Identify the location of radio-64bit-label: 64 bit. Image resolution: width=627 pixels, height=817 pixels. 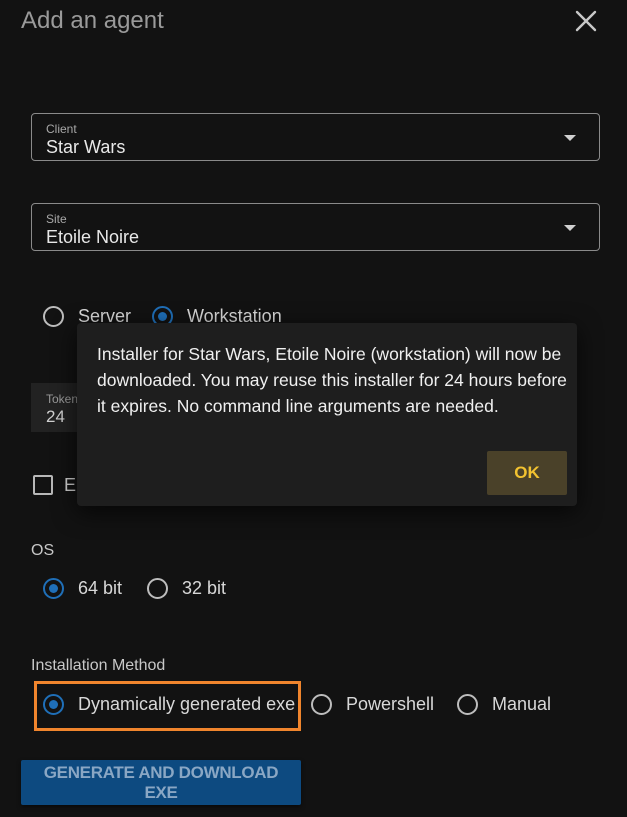
(100, 588).